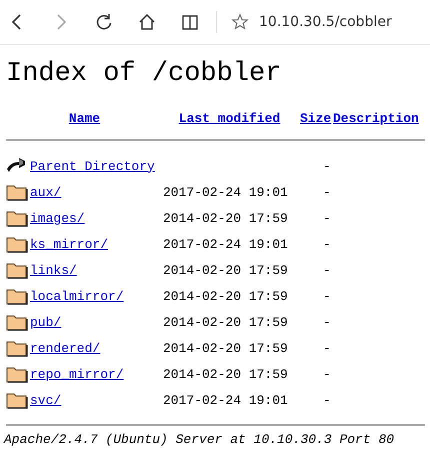  I want to click on directory-link: images/, so click(57, 218).